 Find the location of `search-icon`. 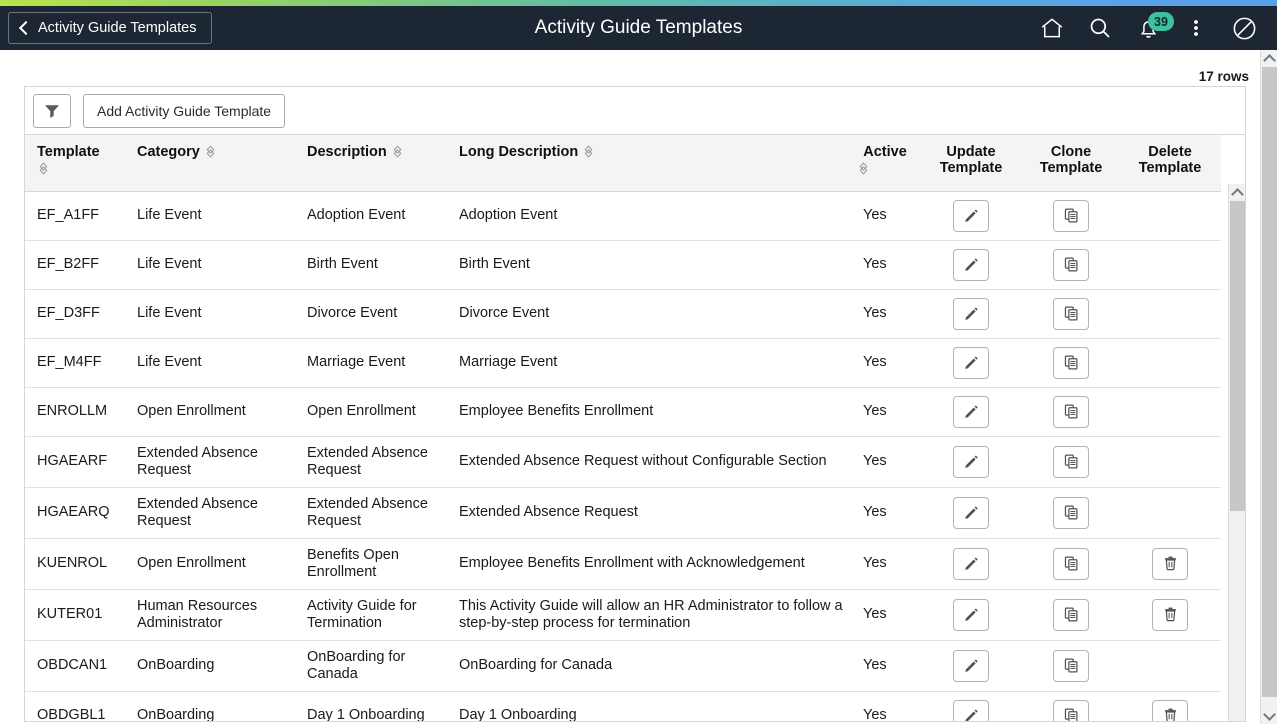

search-icon is located at coordinates (1100, 28).